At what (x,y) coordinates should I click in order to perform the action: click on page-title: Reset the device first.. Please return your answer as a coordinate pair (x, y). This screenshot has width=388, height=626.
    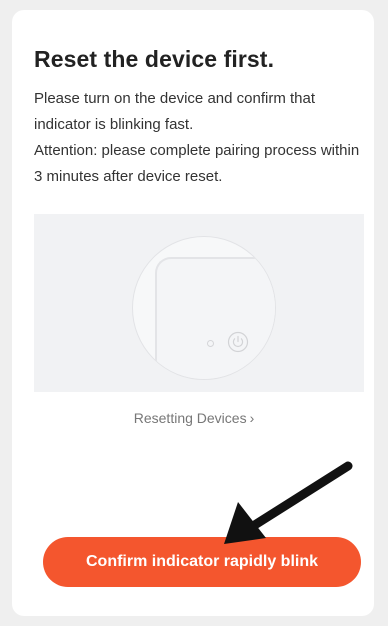
    Looking at the image, I should click on (154, 59).